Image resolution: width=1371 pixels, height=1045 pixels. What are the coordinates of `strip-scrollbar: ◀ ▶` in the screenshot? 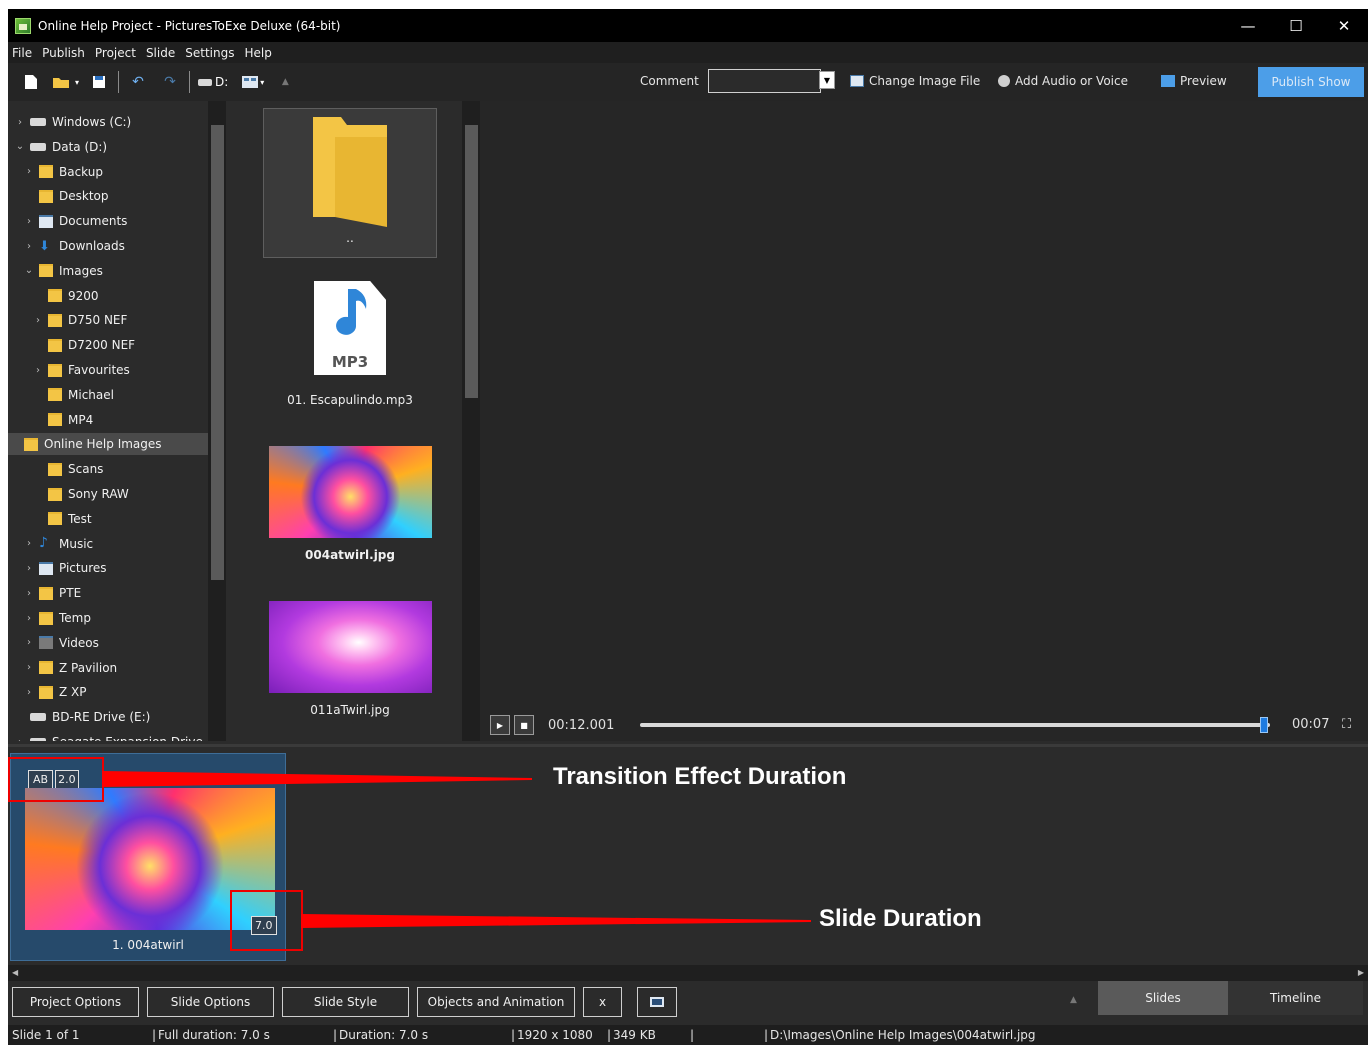 It's located at (688, 973).